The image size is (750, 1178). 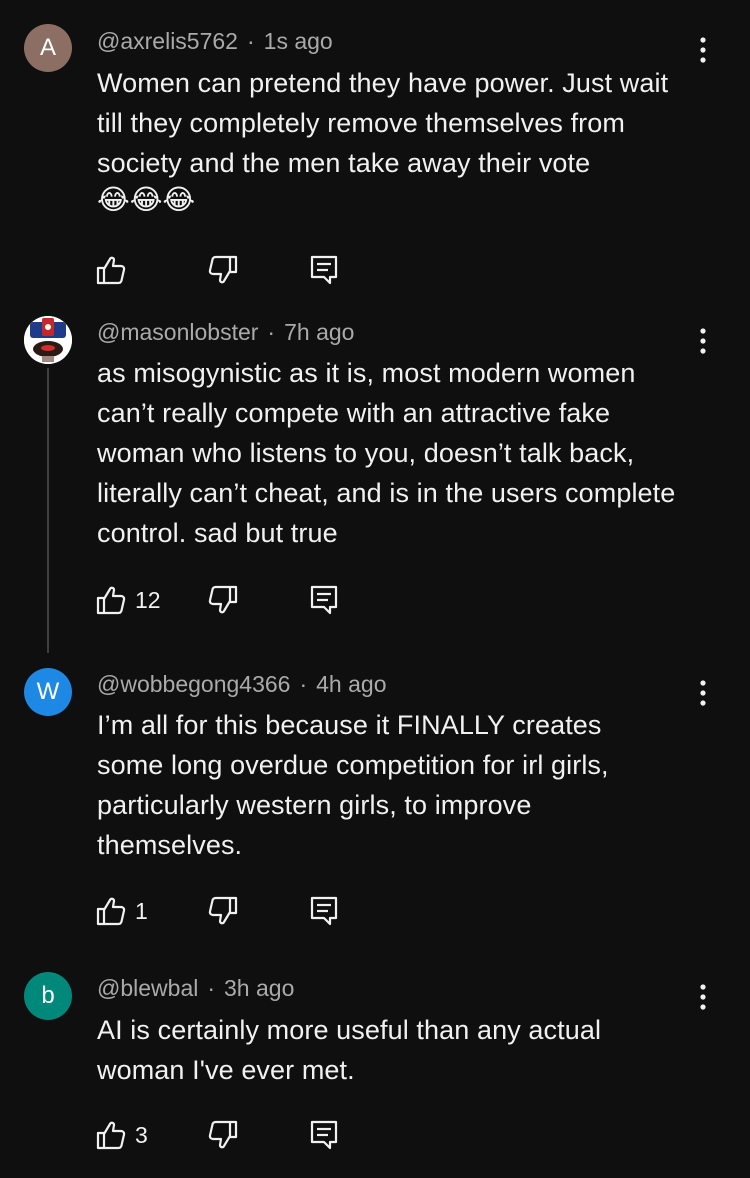 I want to click on avatar: W, so click(x=48, y=692).